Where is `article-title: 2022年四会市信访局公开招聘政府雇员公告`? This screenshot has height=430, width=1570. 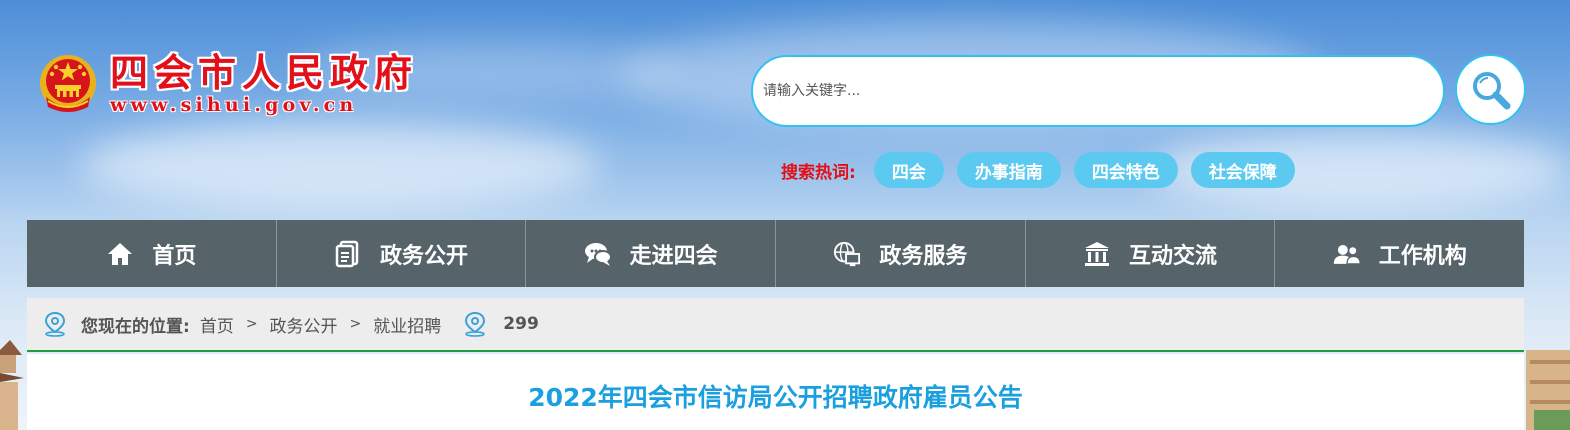
article-title: 2022年四会市信访局公开招聘政府雇员公告 is located at coordinates (775, 397).